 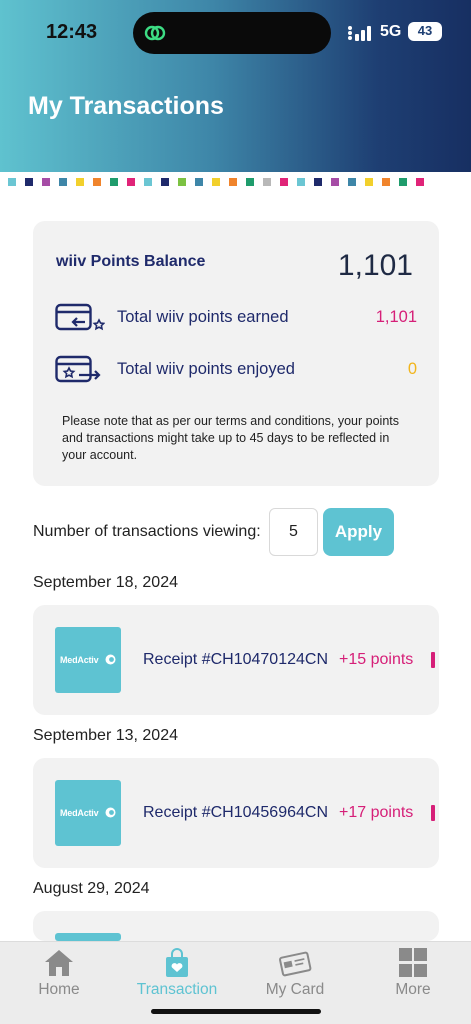 I want to click on dynamic-island, so click(x=232, y=33).